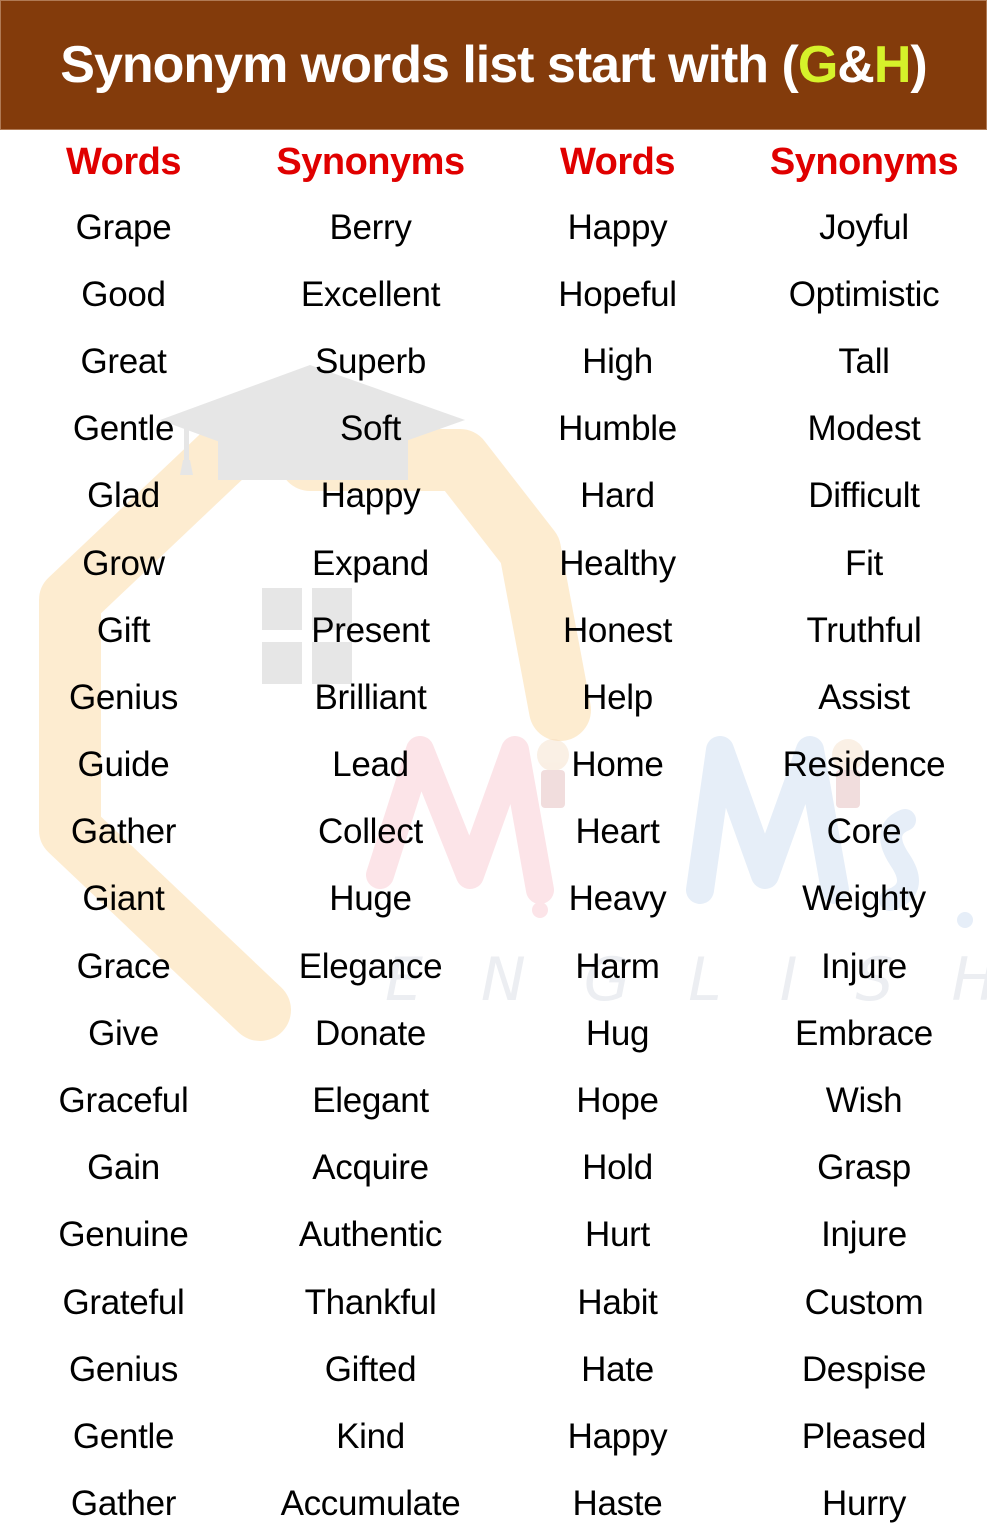 The image size is (987, 1538). What do you see at coordinates (864, 765) in the screenshot?
I see `h-synonym-cell: Residence` at bounding box center [864, 765].